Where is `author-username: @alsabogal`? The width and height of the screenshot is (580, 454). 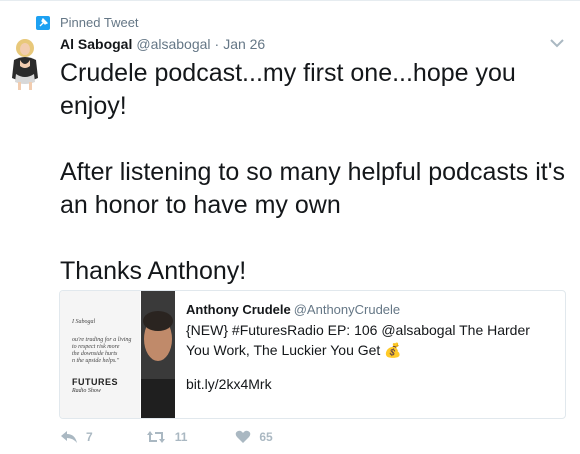
author-username: @alsabogal is located at coordinates (173, 44).